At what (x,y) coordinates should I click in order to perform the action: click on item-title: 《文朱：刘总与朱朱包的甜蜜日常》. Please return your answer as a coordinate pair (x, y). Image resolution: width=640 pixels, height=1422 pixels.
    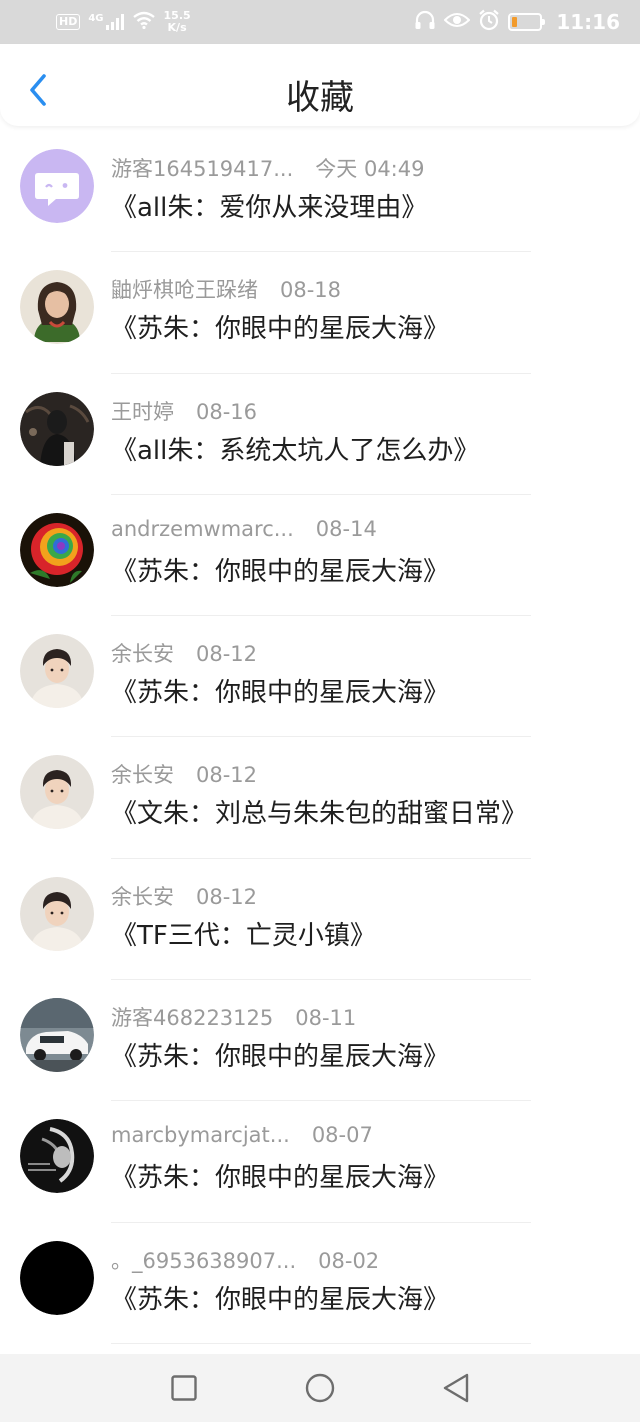
    Looking at the image, I should click on (319, 814).